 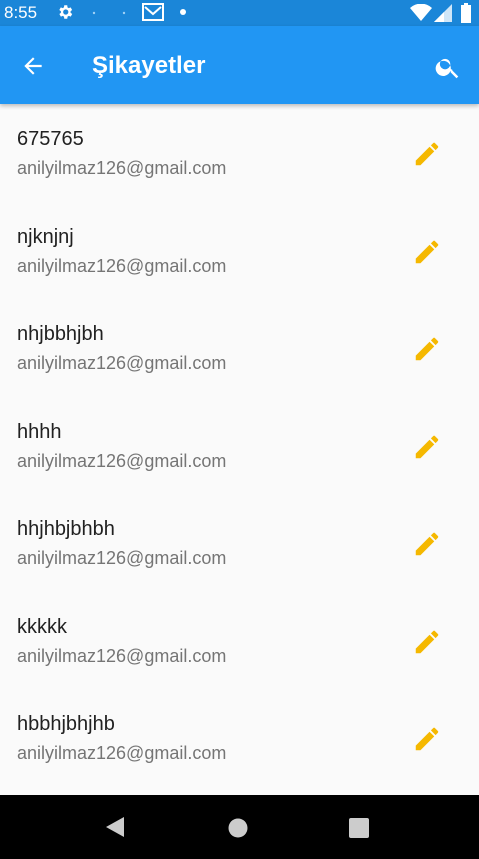 I want to click on list-item: nhjbbhjbh anilyilmaz126@gmail.com, so click(x=239, y=348).